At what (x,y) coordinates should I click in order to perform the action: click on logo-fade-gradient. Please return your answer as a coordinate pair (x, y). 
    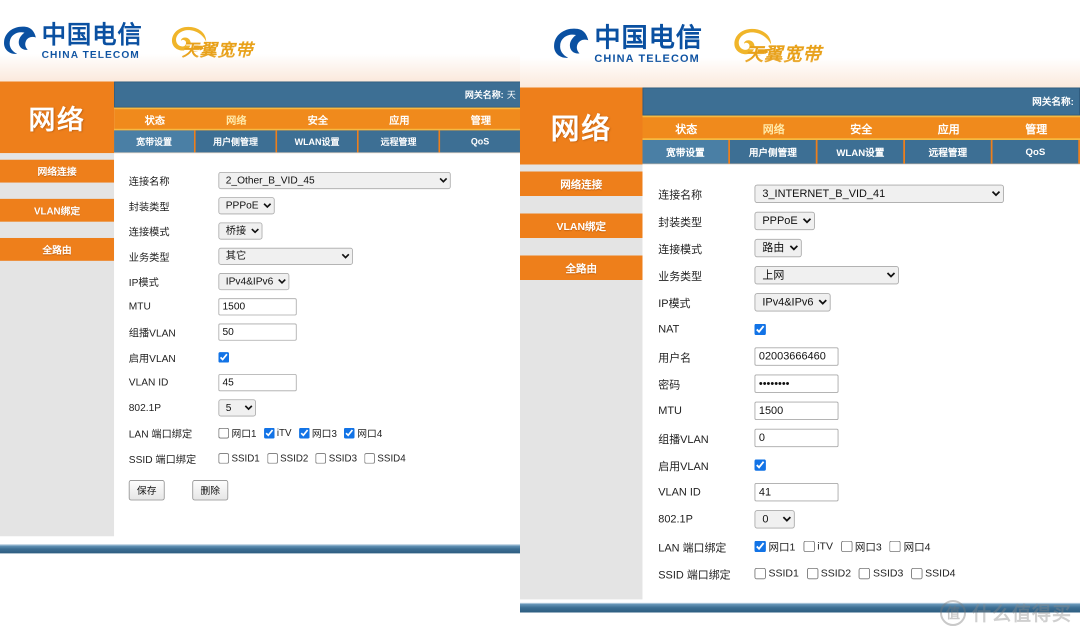
    Looking at the image, I should click on (260, 67).